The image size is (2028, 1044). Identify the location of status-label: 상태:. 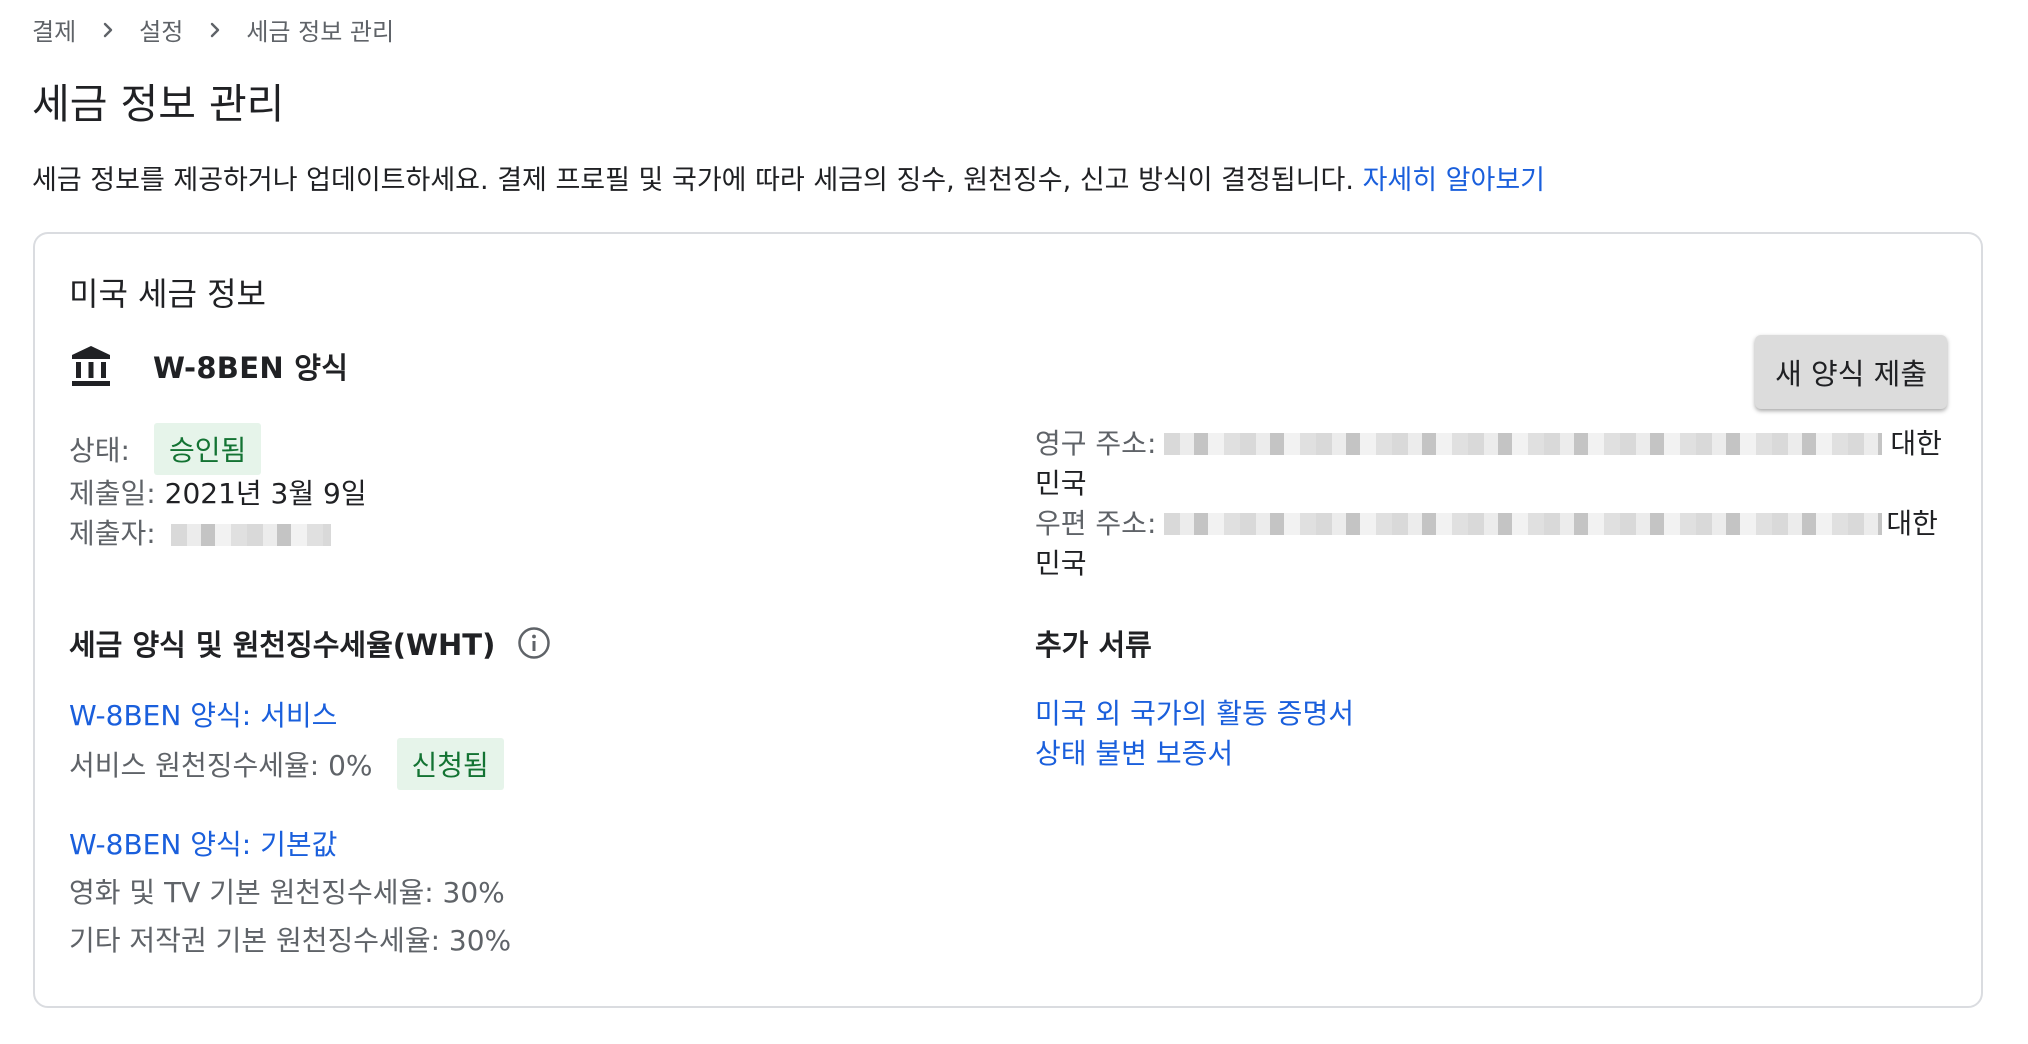
(99, 450).